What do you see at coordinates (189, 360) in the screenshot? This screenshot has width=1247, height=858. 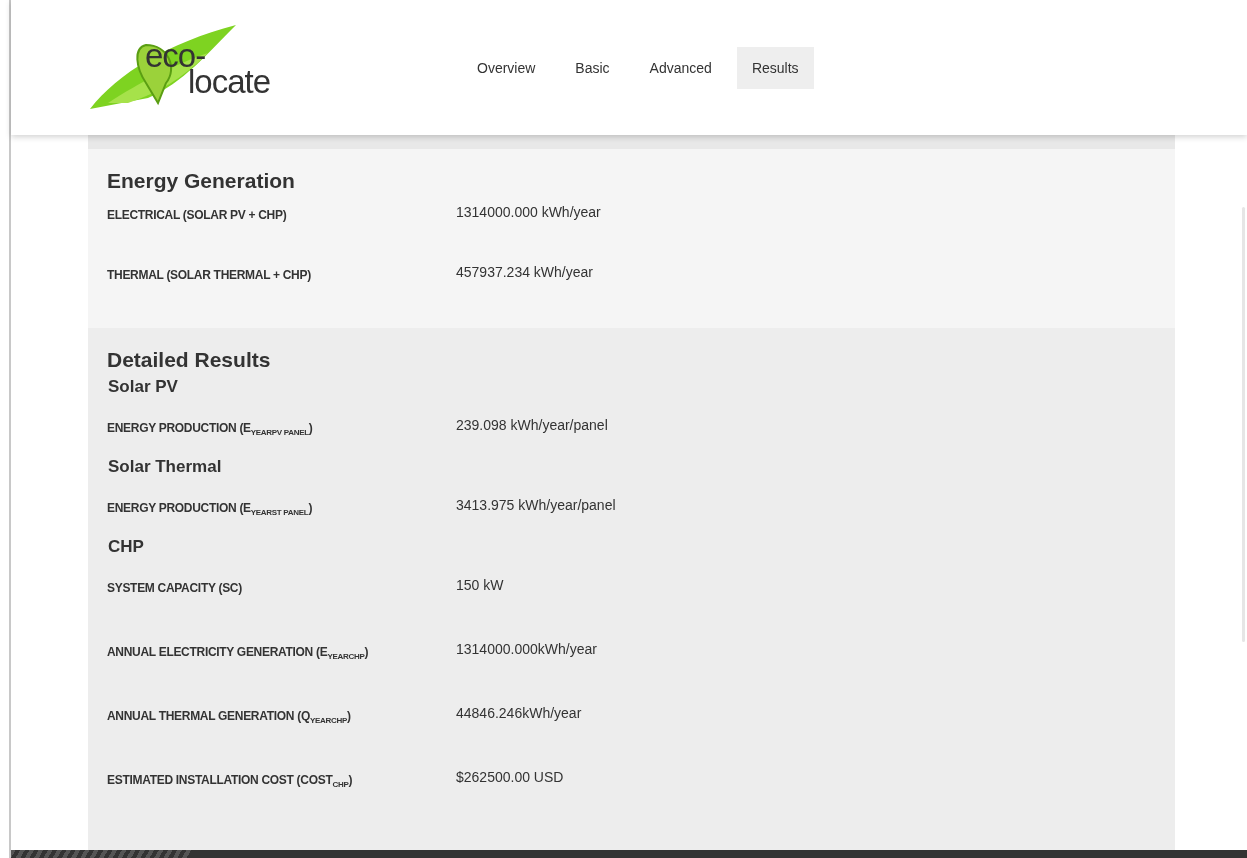 I see `section-title: Detailed Results` at bounding box center [189, 360].